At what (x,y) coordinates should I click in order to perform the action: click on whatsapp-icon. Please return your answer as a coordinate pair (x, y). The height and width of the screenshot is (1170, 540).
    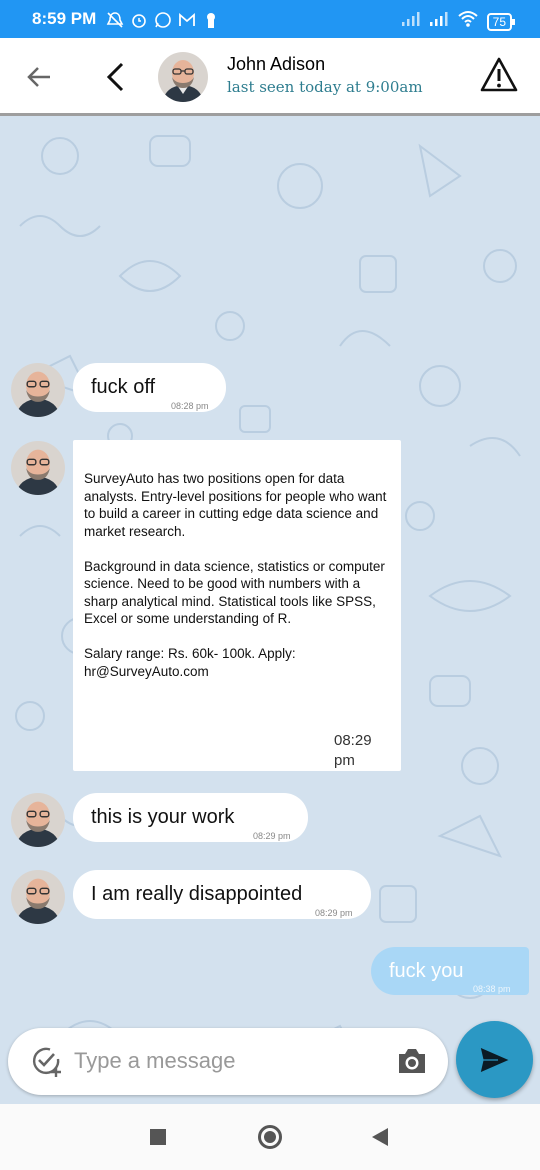
    Looking at the image, I should click on (163, 20).